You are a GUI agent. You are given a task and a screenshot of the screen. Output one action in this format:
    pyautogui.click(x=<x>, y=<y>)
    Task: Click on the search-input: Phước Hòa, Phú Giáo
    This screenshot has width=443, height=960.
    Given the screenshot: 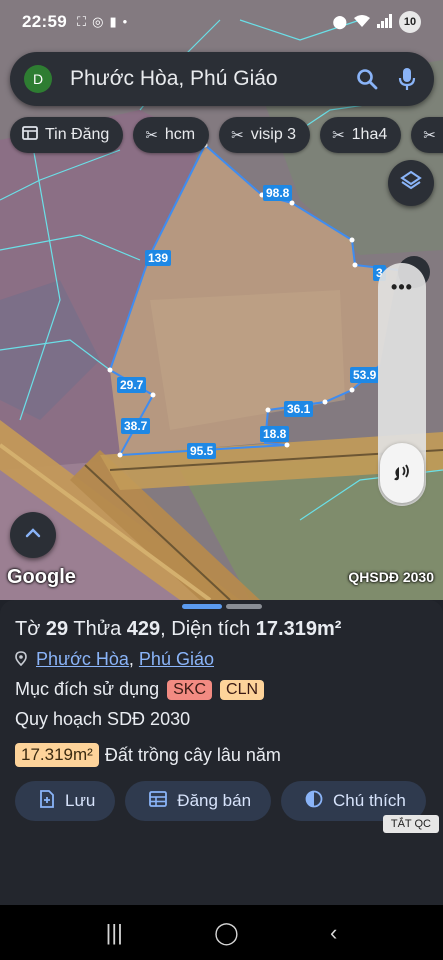 What is the action you would take?
    pyautogui.click(x=205, y=79)
    